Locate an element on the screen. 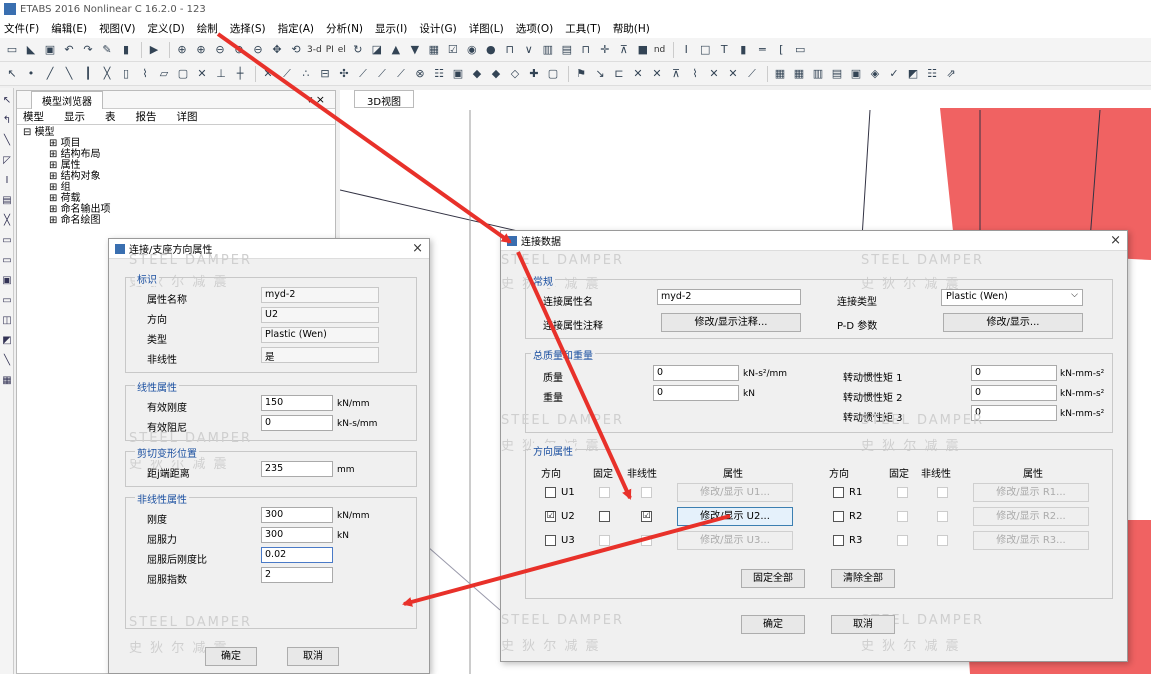 The height and width of the screenshot is (674, 1151). tab-details: 详图 is located at coordinates (187, 116).